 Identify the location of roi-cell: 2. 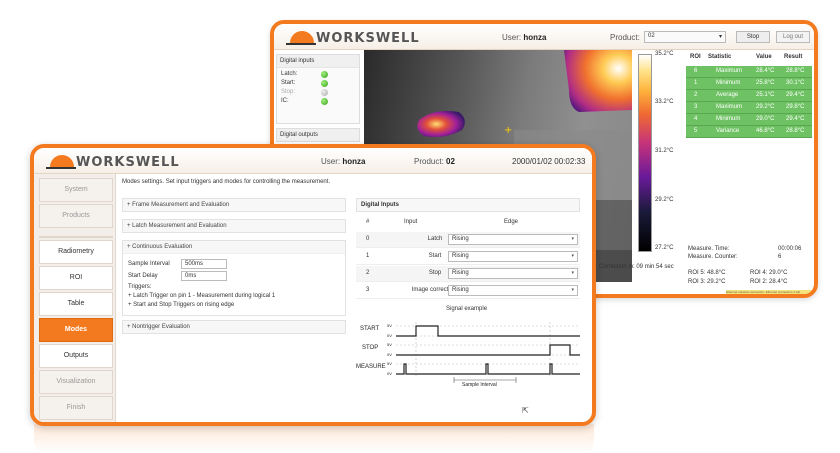
(696, 95).